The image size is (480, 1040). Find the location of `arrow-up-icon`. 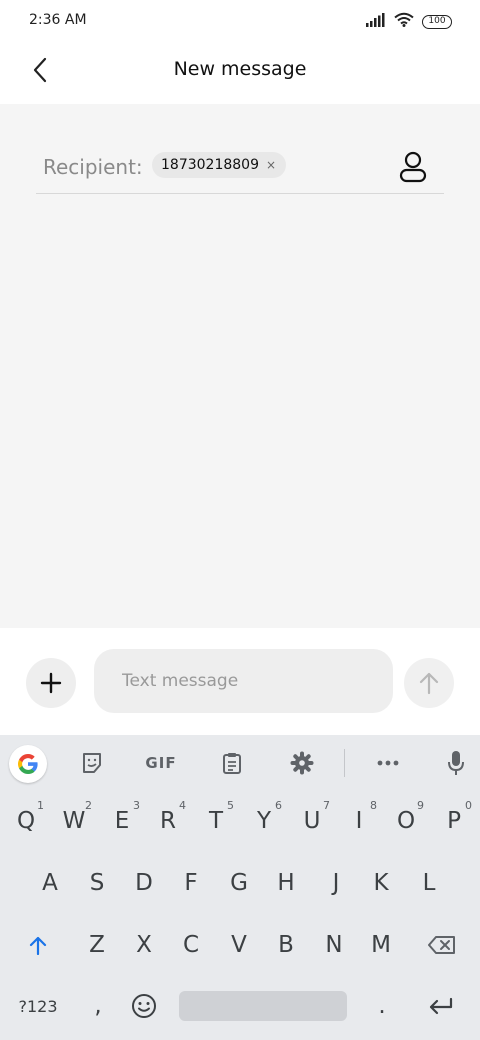

arrow-up-icon is located at coordinates (429, 683).